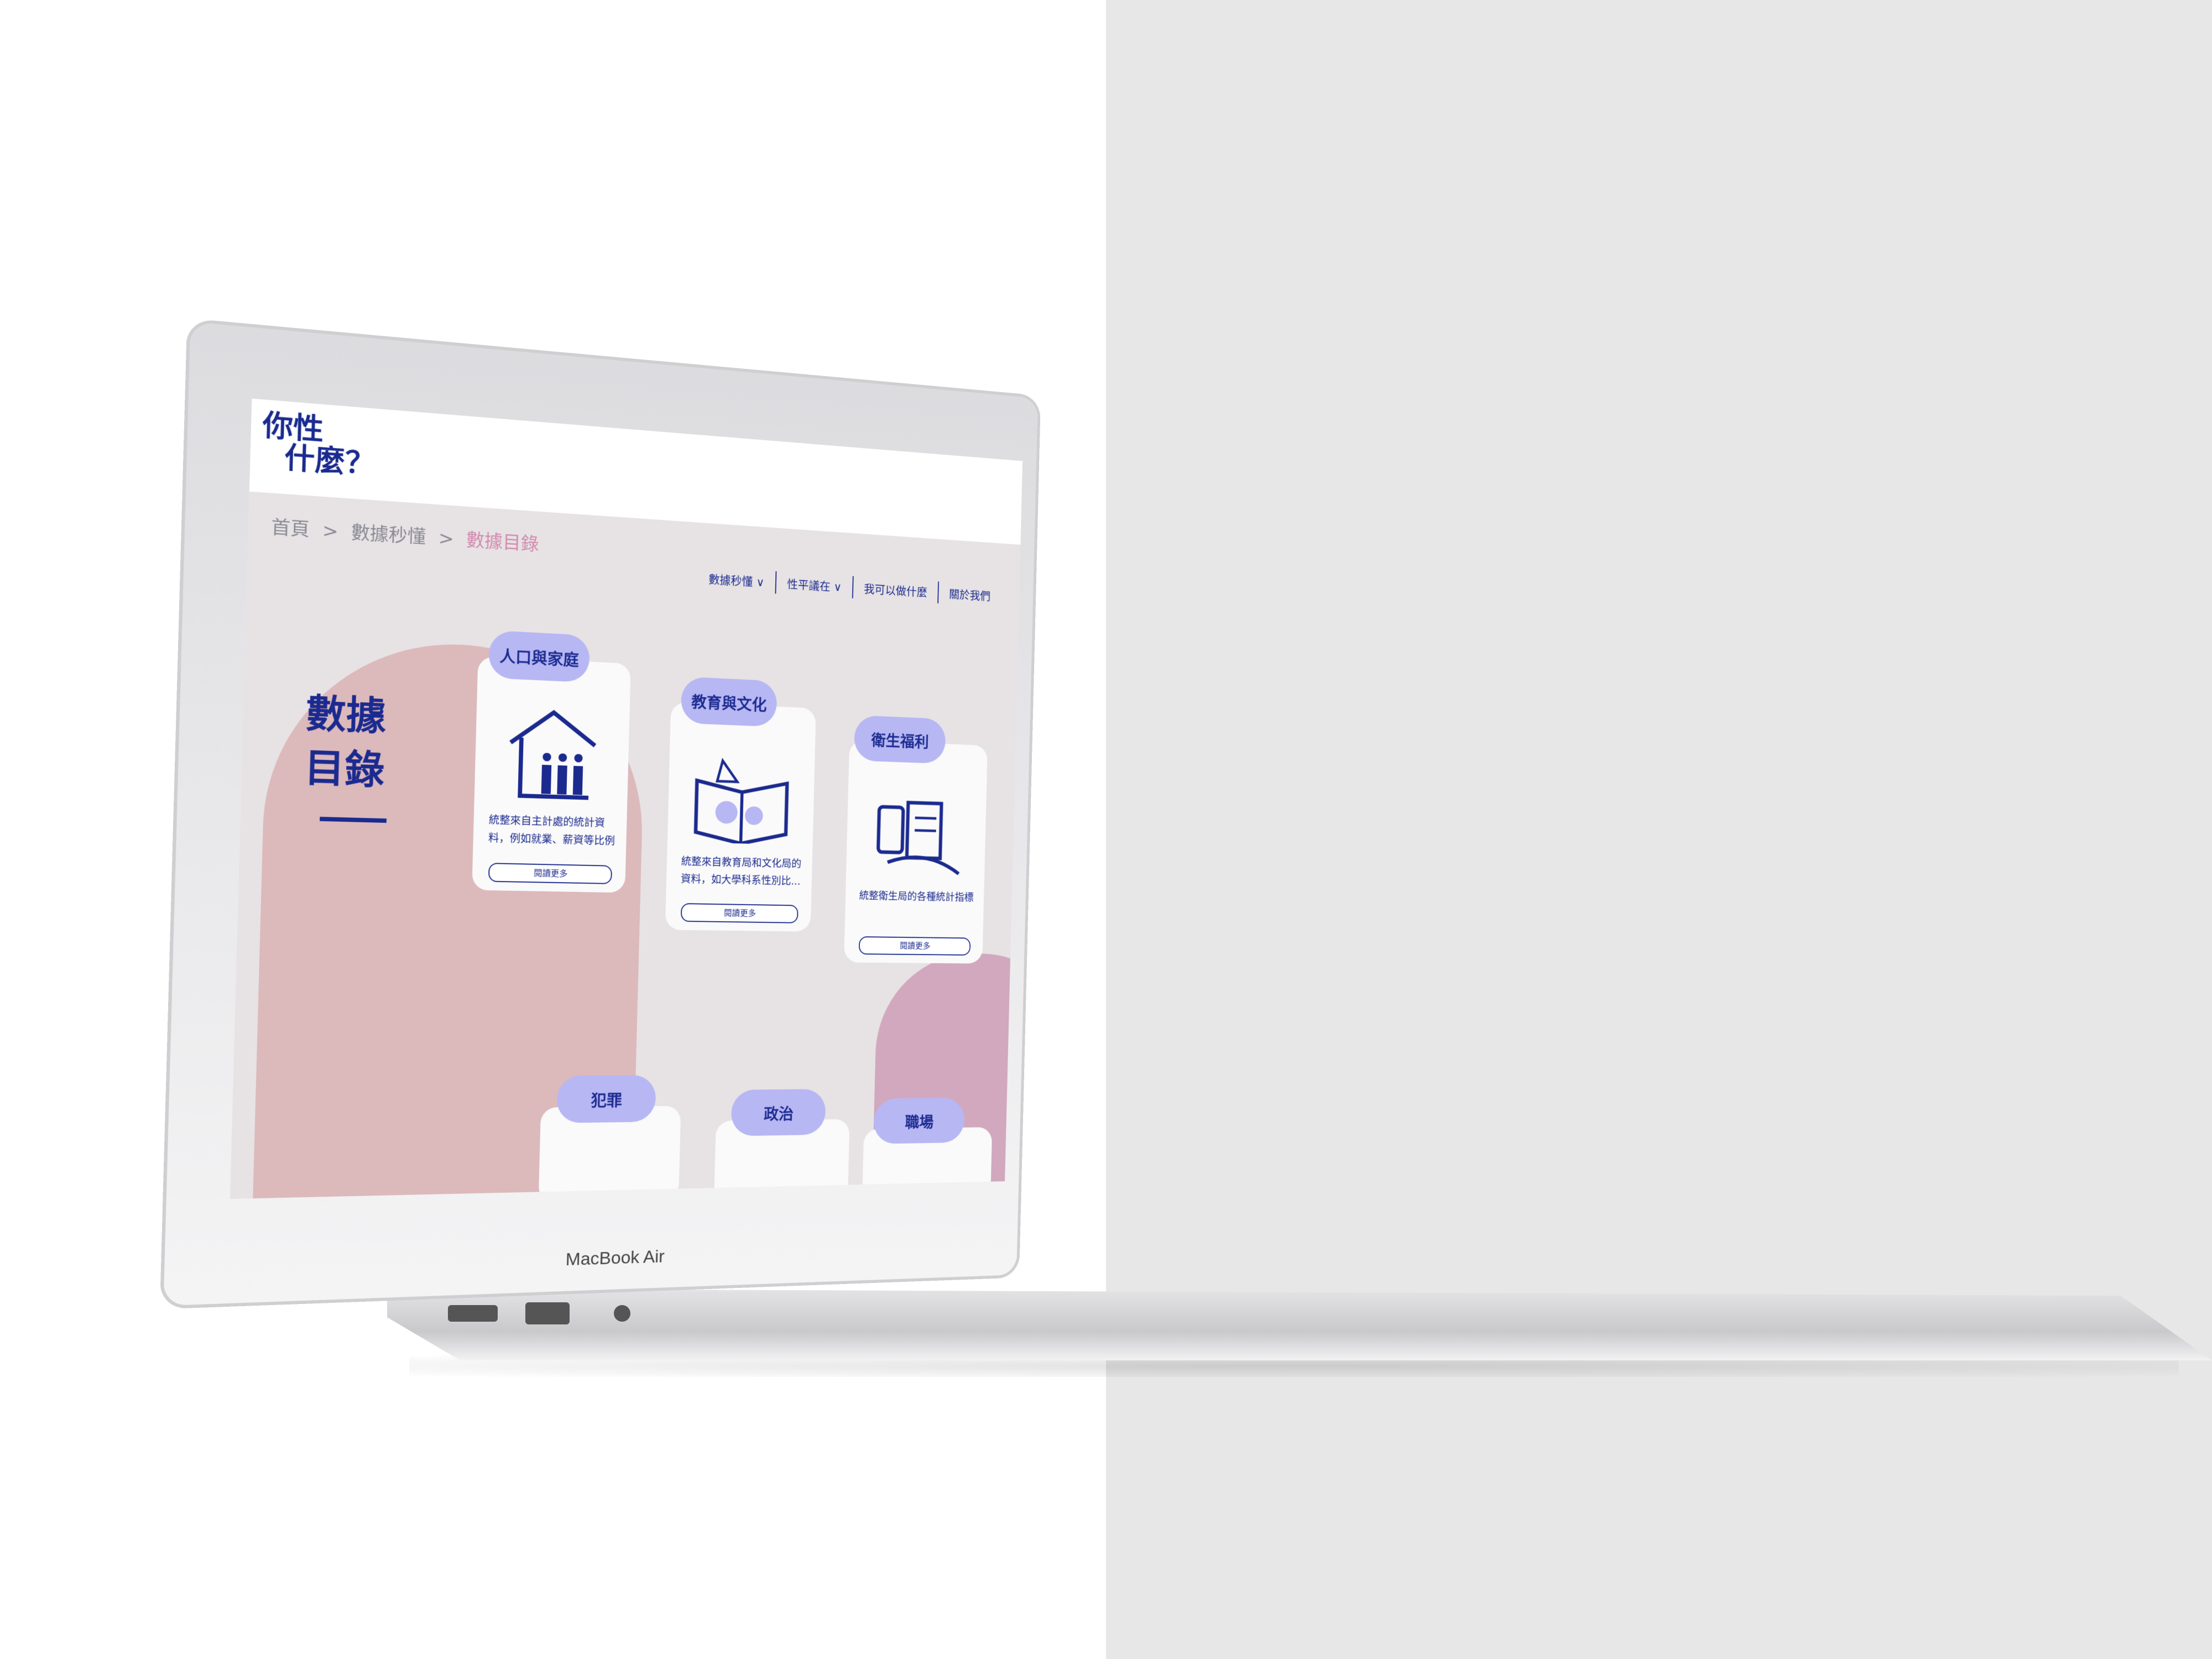  What do you see at coordinates (591, 1260) in the screenshot?
I see `device-brand-label: MacBook Air` at bounding box center [591, 1260].